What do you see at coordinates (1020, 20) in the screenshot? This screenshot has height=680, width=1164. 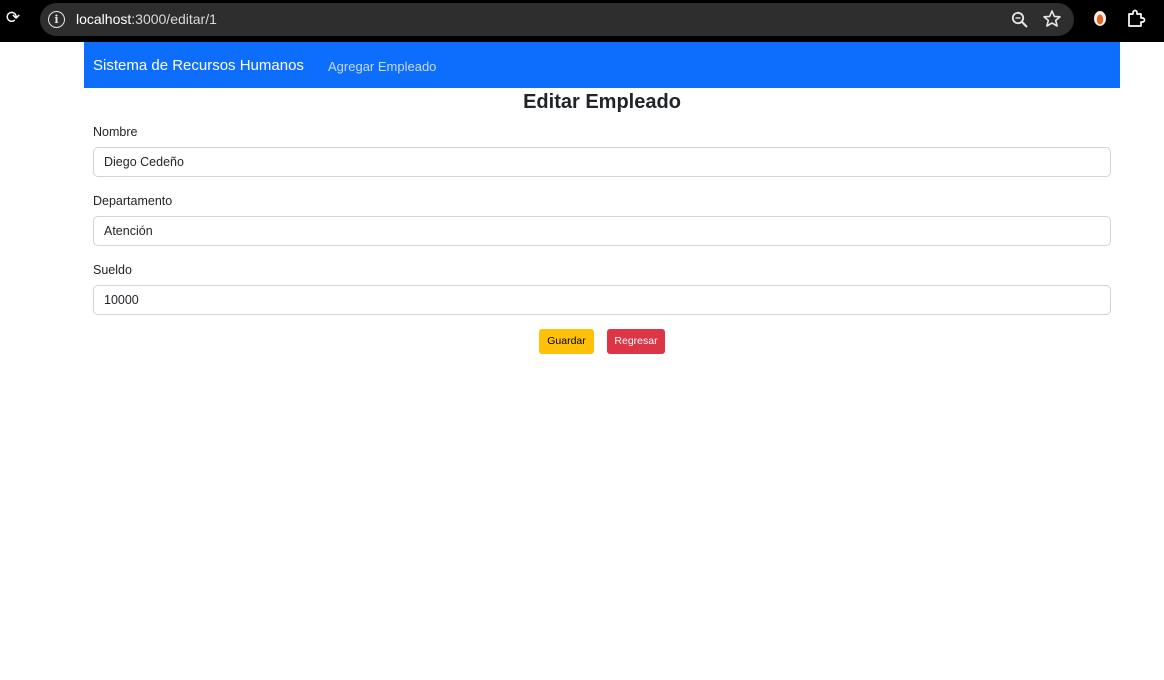 I see `zoom-icon` at bounding box center [1020, 20].